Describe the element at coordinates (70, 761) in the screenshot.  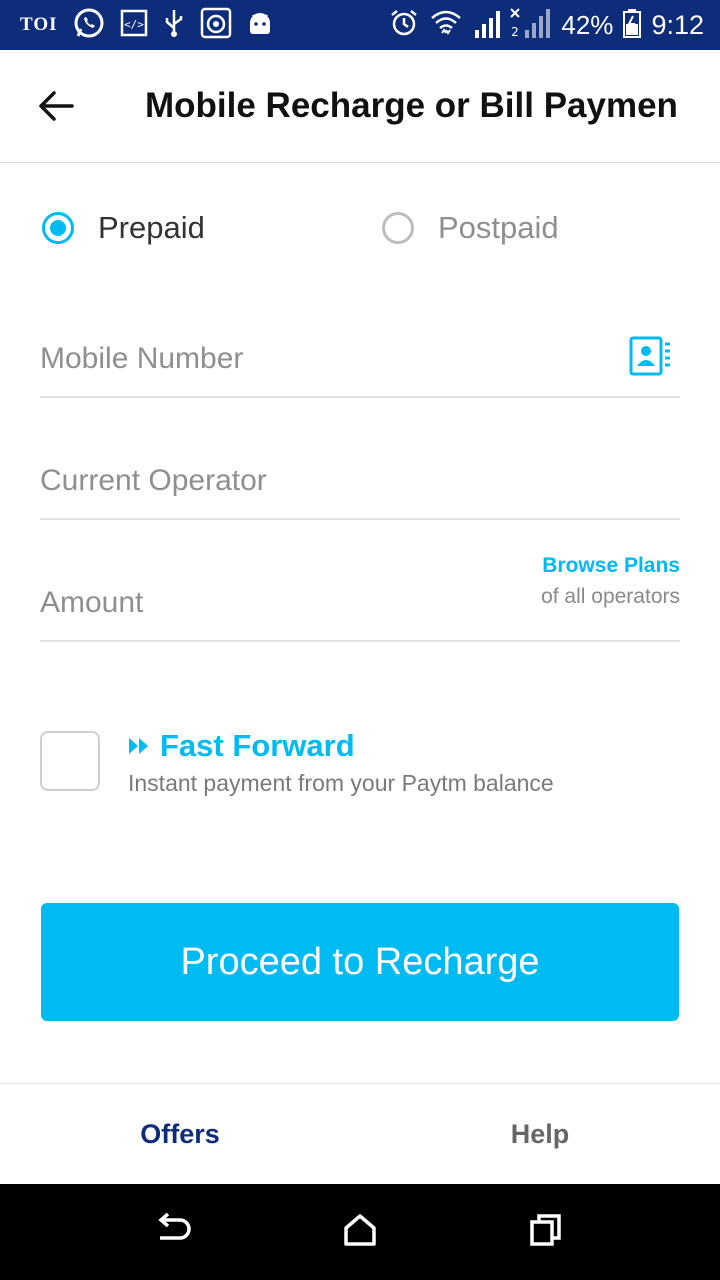
I see `fast-forward-checkbox` at that location.